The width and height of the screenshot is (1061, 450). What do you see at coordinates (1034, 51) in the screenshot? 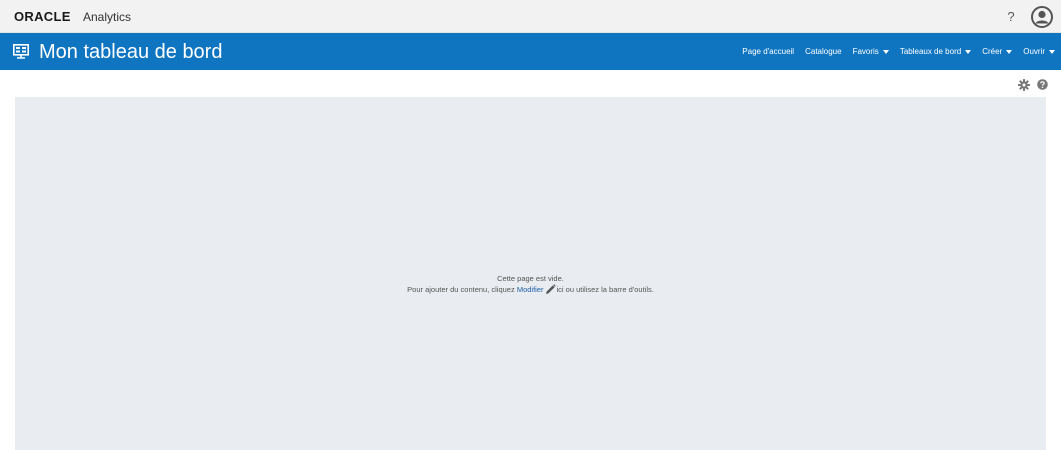
I see `nav-open-label: Ouvrir` at bounding box center [1034, 51].